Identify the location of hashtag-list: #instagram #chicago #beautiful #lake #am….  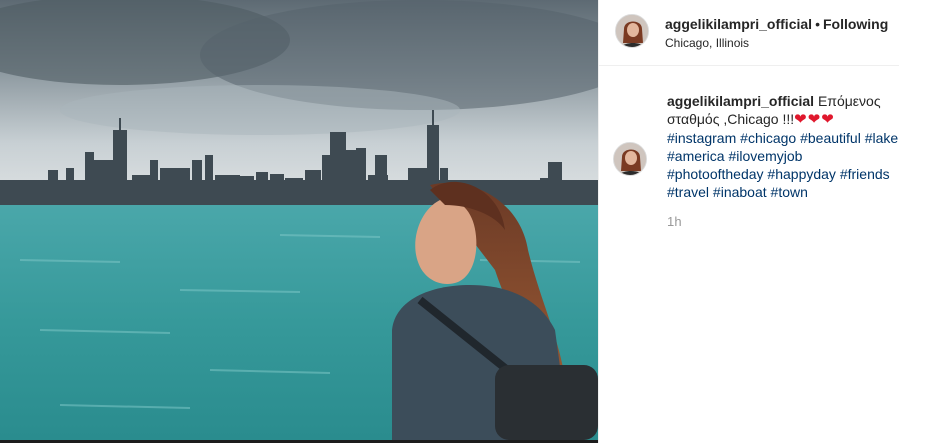
(792, 165).